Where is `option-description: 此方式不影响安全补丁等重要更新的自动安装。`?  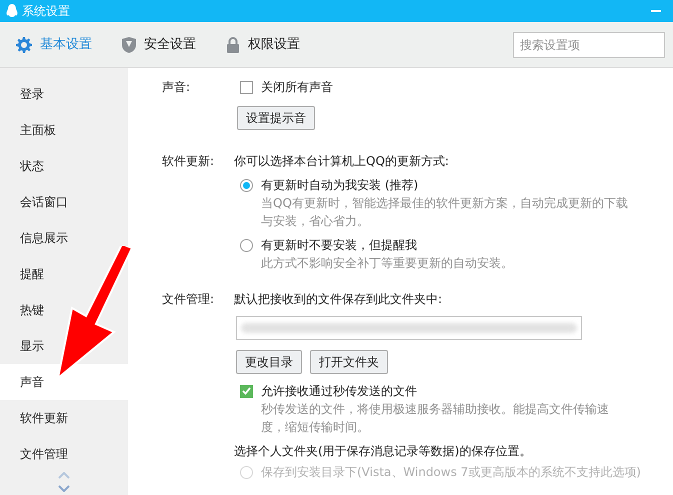 option-description: 此方式不影响安全补丁等重要更新的自动安装。 is located at coordinates (387, 263).